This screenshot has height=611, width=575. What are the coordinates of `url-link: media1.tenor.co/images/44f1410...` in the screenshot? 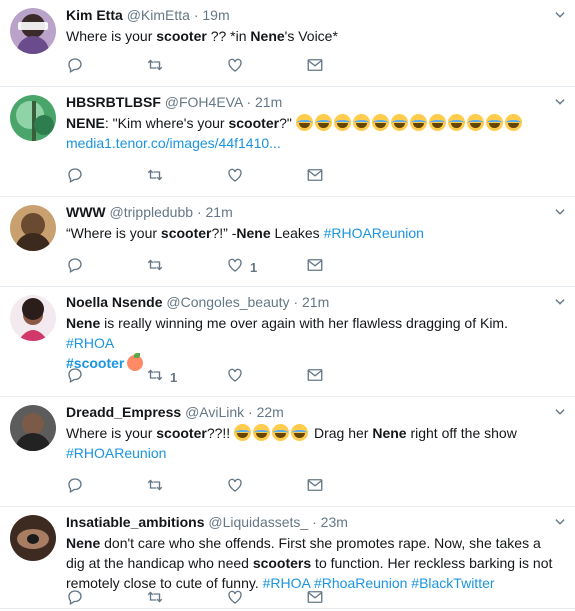 It's located at (173, 143).